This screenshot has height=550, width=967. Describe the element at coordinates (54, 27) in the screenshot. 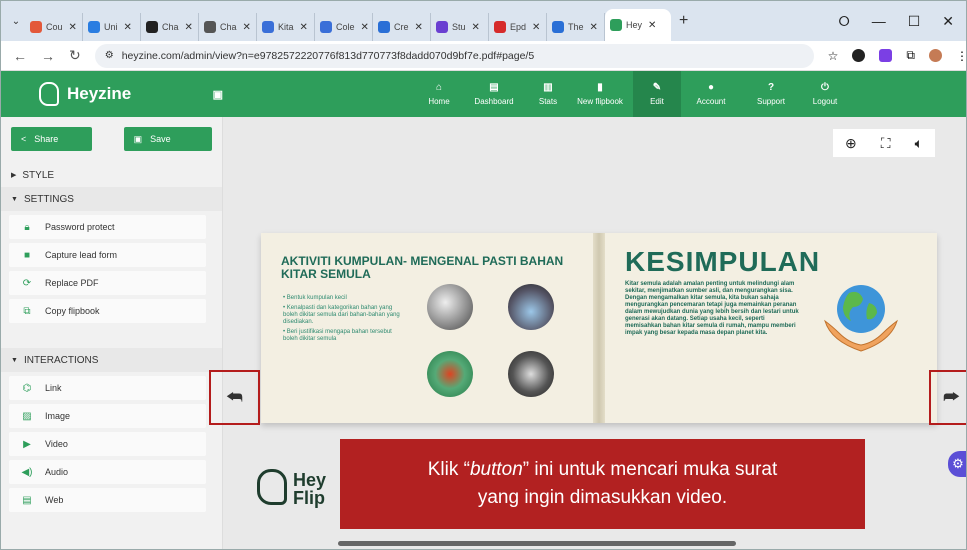

I see `browser-tab: Cou ✕` at that location.